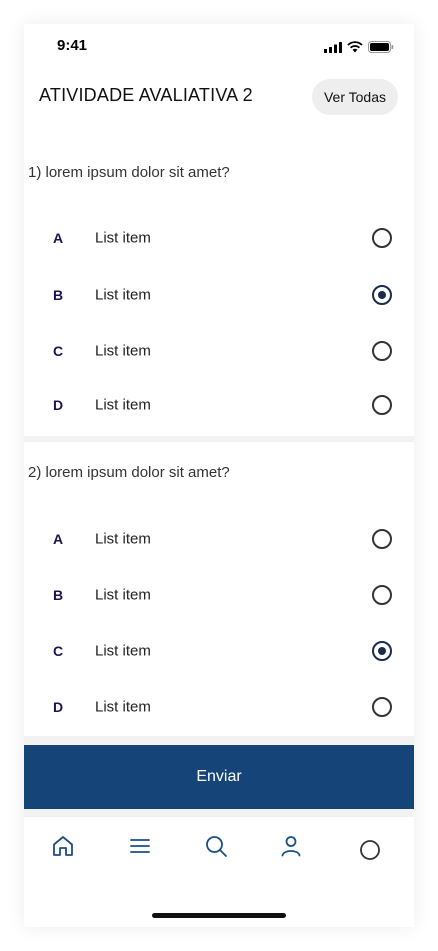 The image size is (438, 951). Describe the element at coordinates (219, 777) in the screenshot. I see `submit-button: Enviar` at that location.